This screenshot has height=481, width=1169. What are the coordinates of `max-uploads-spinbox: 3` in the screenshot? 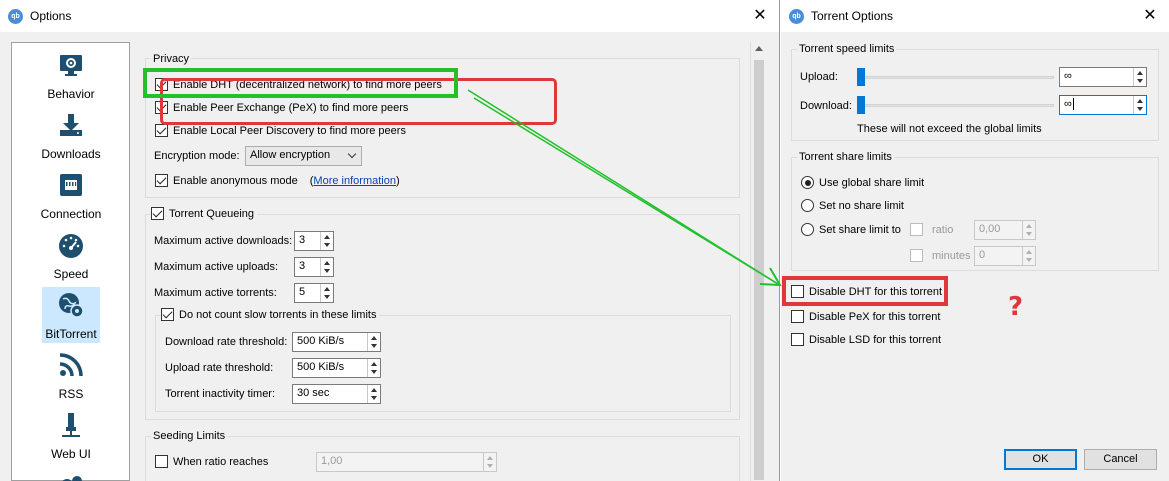 It's located at (314, 267).